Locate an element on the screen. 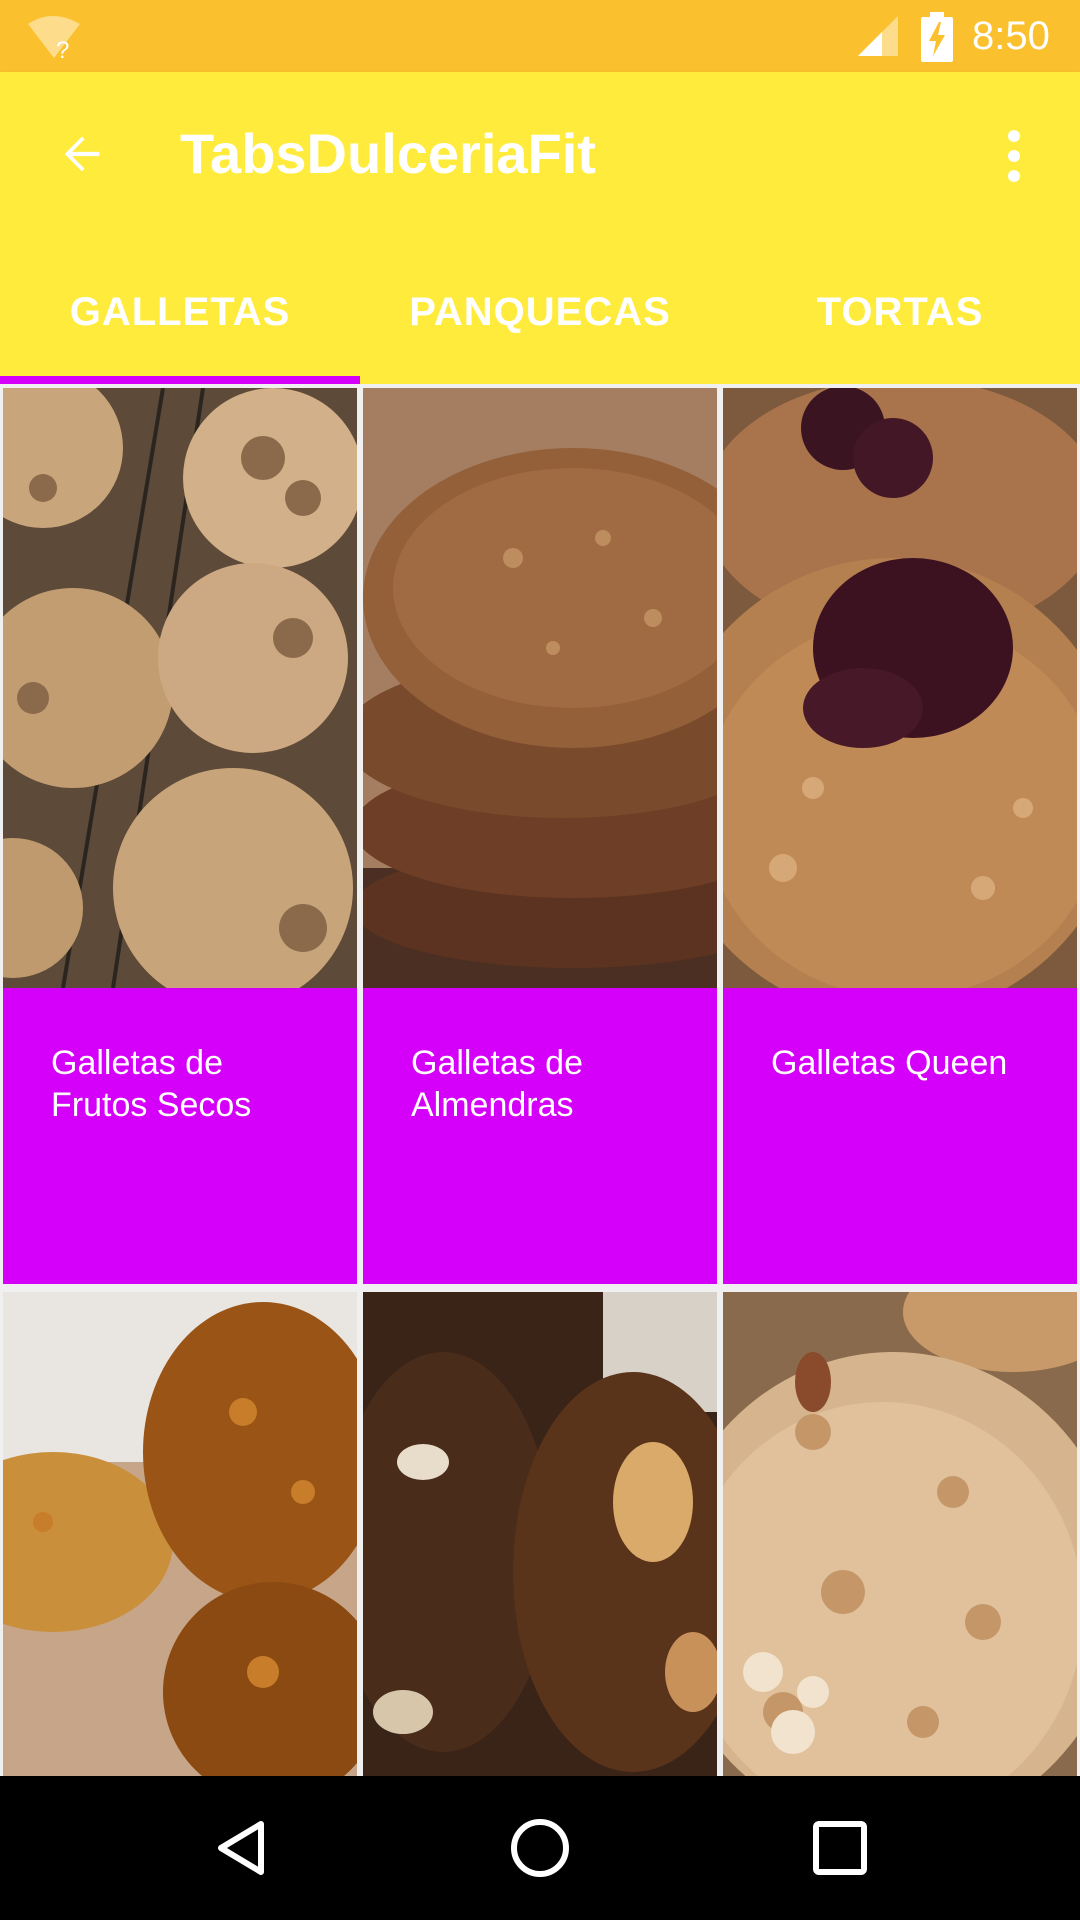 The image size is (1080, 1920). nav-recents-button is located at coordinates (840, 1848).